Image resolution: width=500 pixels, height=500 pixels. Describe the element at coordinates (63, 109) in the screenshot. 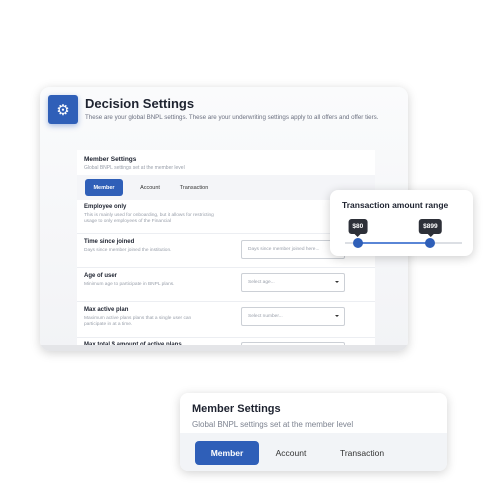

I see `gear-icon: ⚙` at that location.